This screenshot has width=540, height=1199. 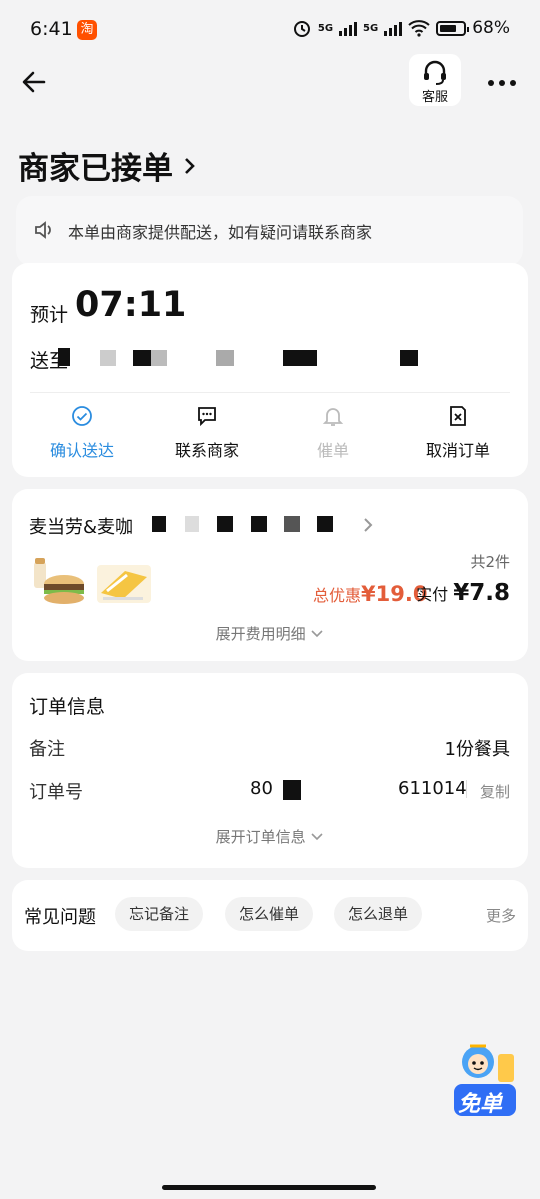 What do you see at coordinates (34, 82) in the screenshot?
I see `back-arrow-icon` at bounding box center [34, 82].